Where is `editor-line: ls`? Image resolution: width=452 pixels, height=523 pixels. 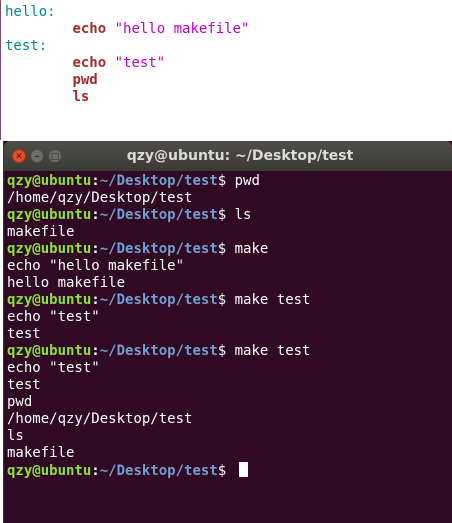
editor-line: ls is located at coordinates (47, 97).